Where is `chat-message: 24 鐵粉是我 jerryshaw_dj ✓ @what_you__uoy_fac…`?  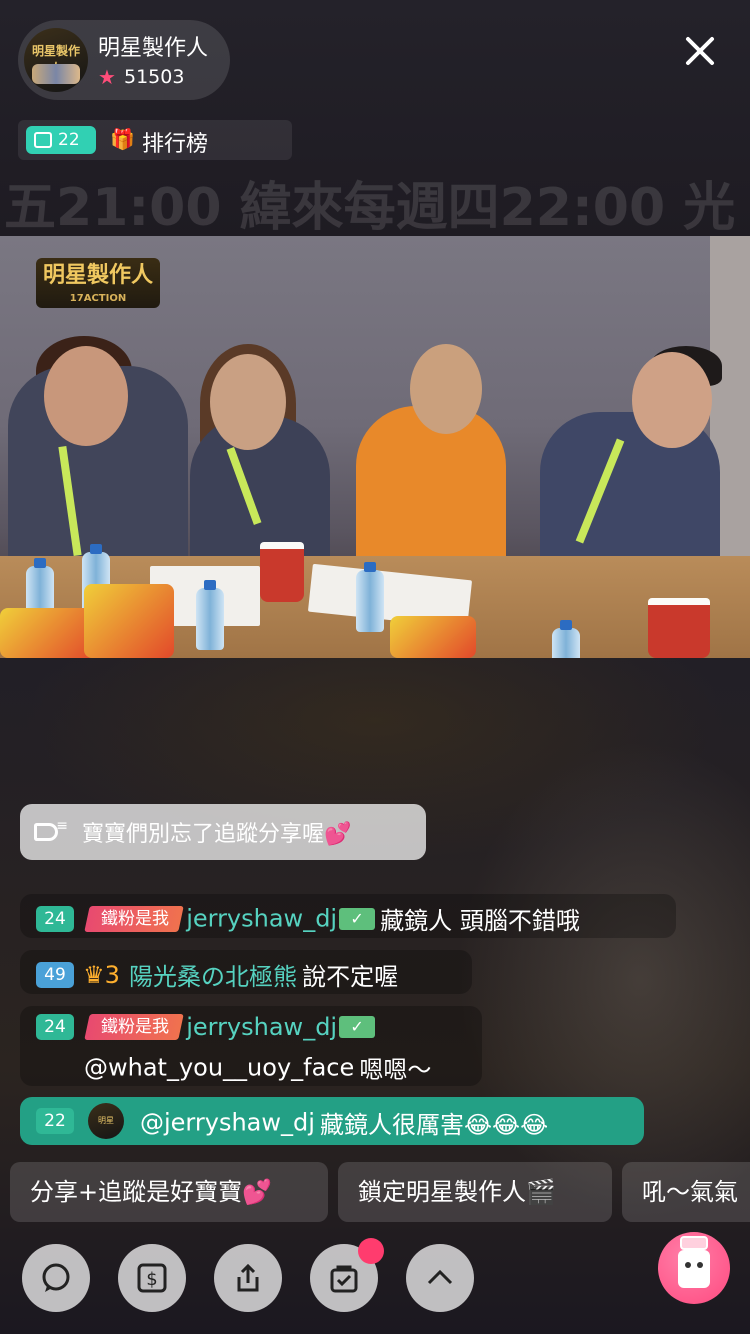
chat-message: 24 鐵粉是我 jerryshaw_dj ✓ @what_you__uoy_fac… is located at coordinates (251, 1046).